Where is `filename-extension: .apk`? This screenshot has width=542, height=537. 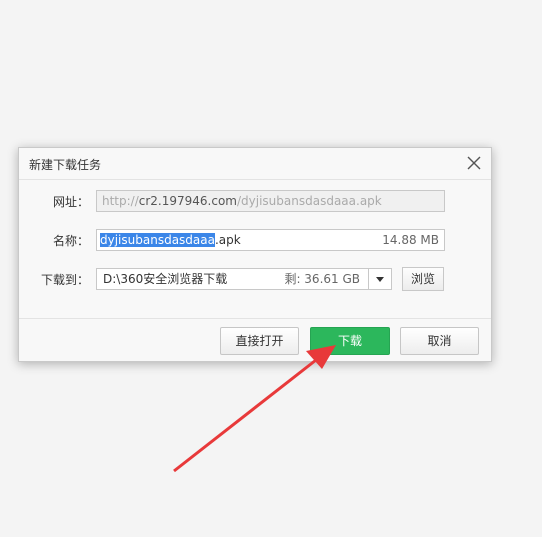
filename-extension: .apk is located at coordinates (227, 240).